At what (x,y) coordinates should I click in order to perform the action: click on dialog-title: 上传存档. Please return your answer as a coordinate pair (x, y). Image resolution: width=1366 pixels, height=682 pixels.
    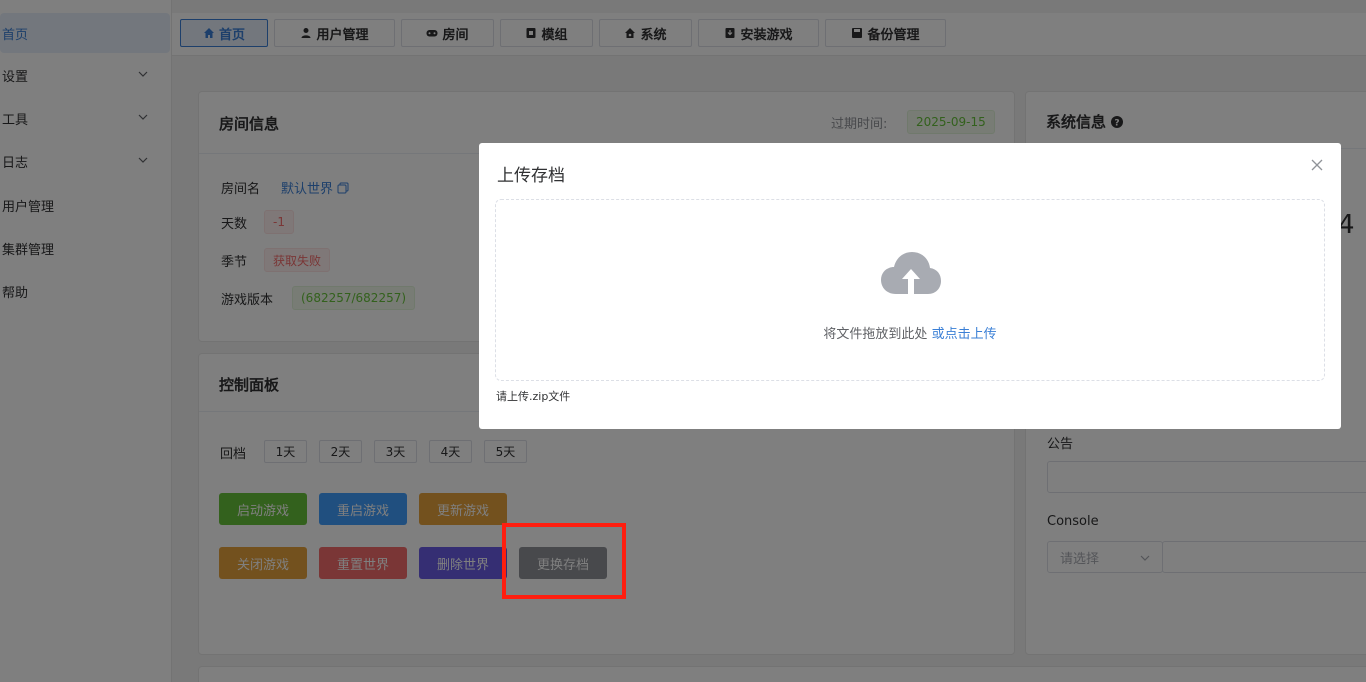
    Looking at the image, I should click on (531, 176).